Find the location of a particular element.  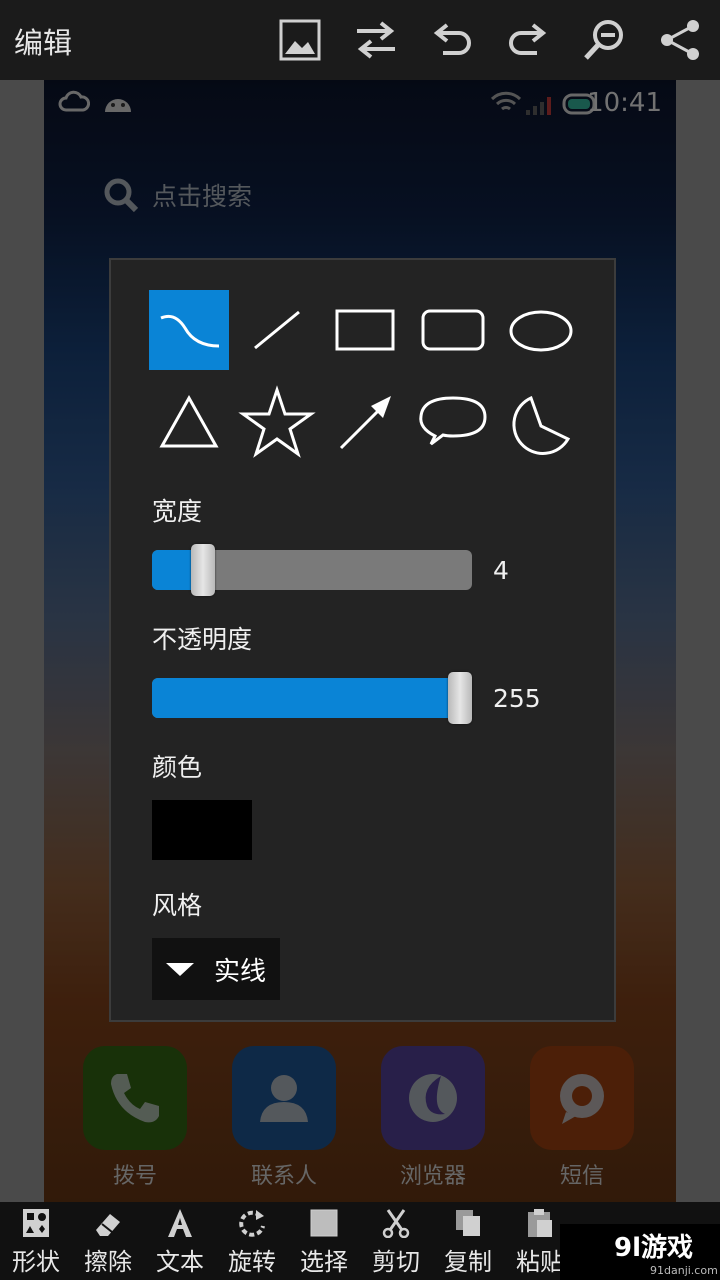

swap-button is located at coordinates (376, 40).